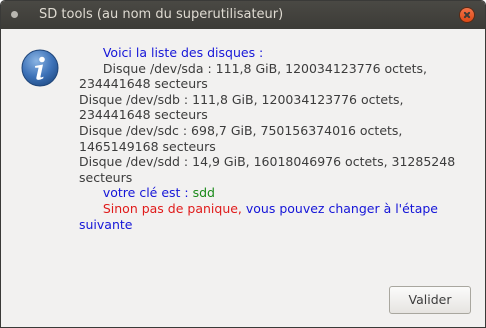 This screenshot has width=486, height=328. What do you see at coordinates (40, 68) in the screenshot?
I see `info-icon` at bounding box center [40, 68].